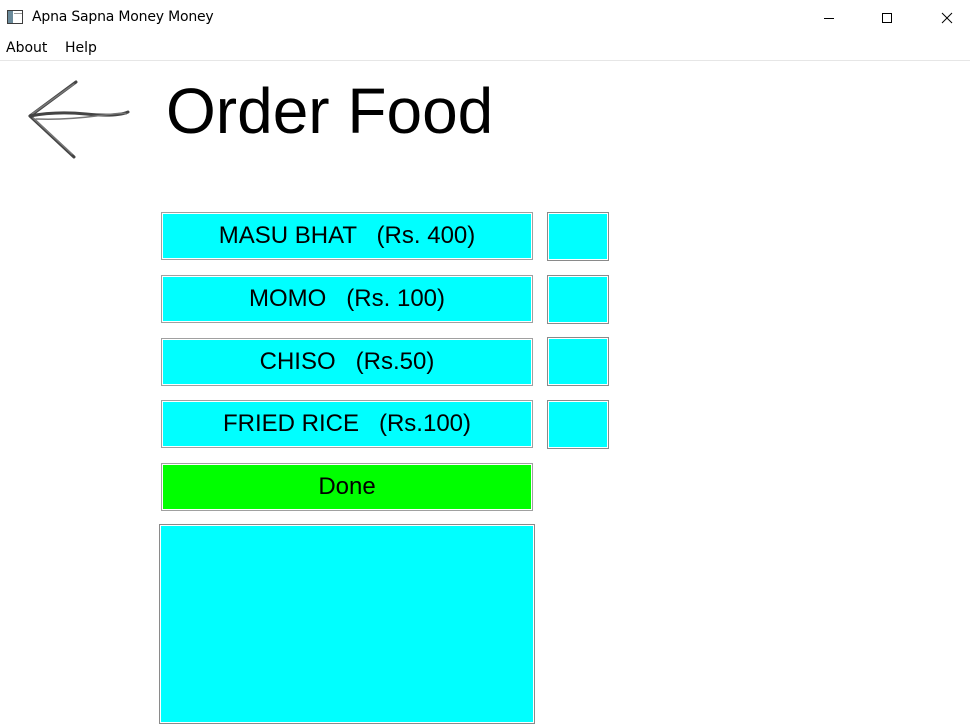  What do you see at coordinates (485, 48) in the screenshot?
I see `menu-bar: About Help` at bounding box center [485, 48].